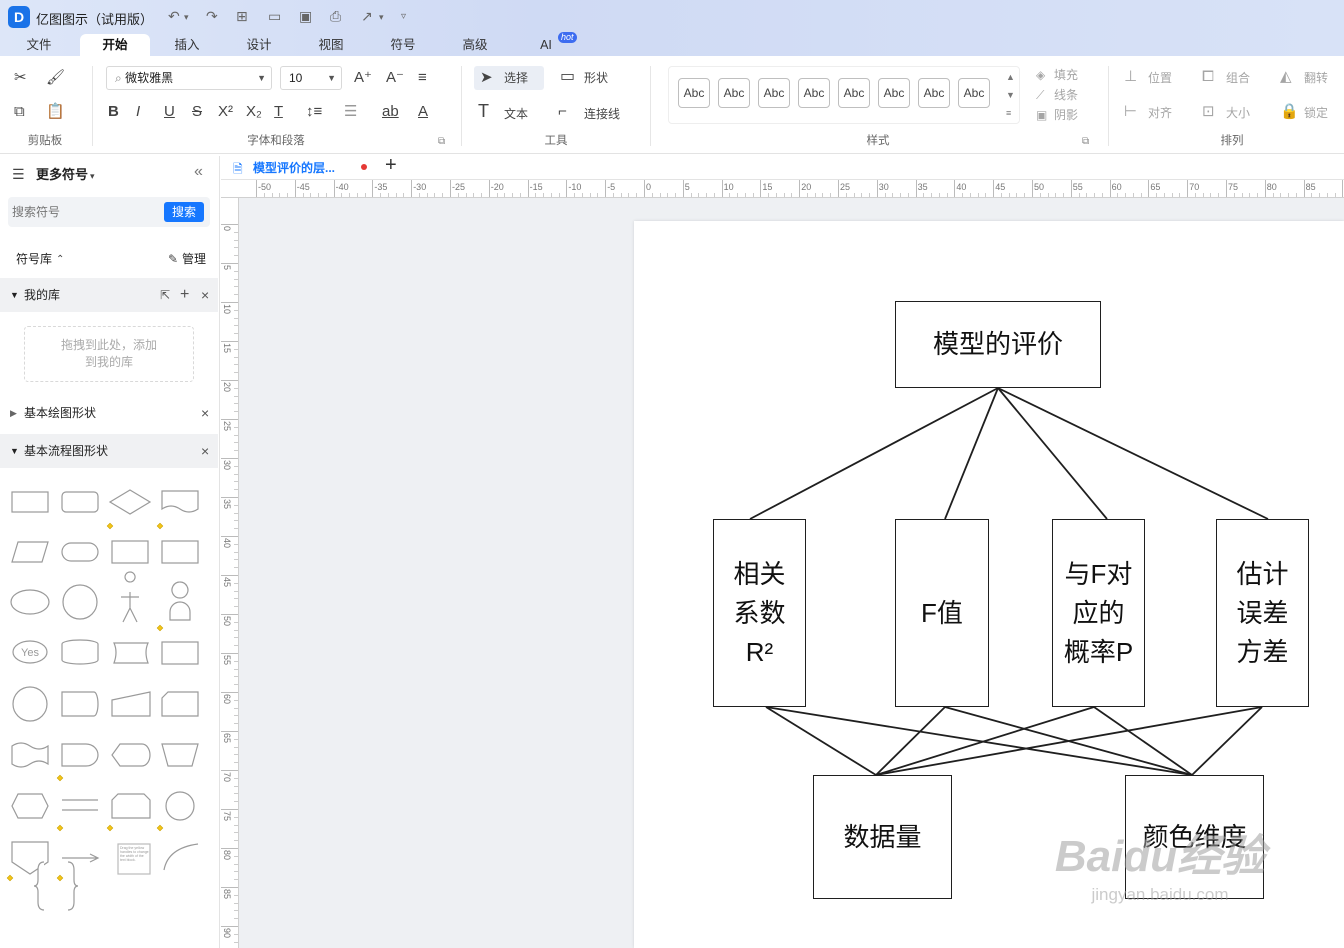 This screenshot has width=1344, height=948. I want to click on node-middle: 相关 系数 R², so click(759, 613).